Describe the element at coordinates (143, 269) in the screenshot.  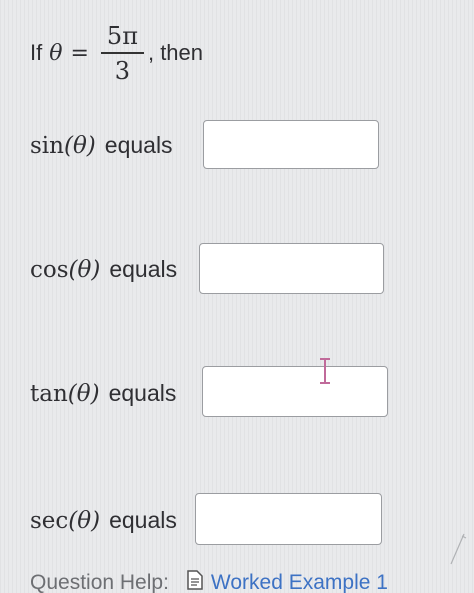
I see `cos-equals-word: equals` at that location.